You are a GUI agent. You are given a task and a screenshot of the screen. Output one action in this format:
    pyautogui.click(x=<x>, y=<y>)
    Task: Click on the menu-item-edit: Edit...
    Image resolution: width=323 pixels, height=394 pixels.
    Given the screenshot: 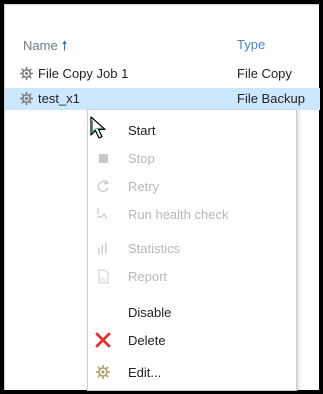 What is the action you would take?
    pyautogui.click(x=192, y=372)
    